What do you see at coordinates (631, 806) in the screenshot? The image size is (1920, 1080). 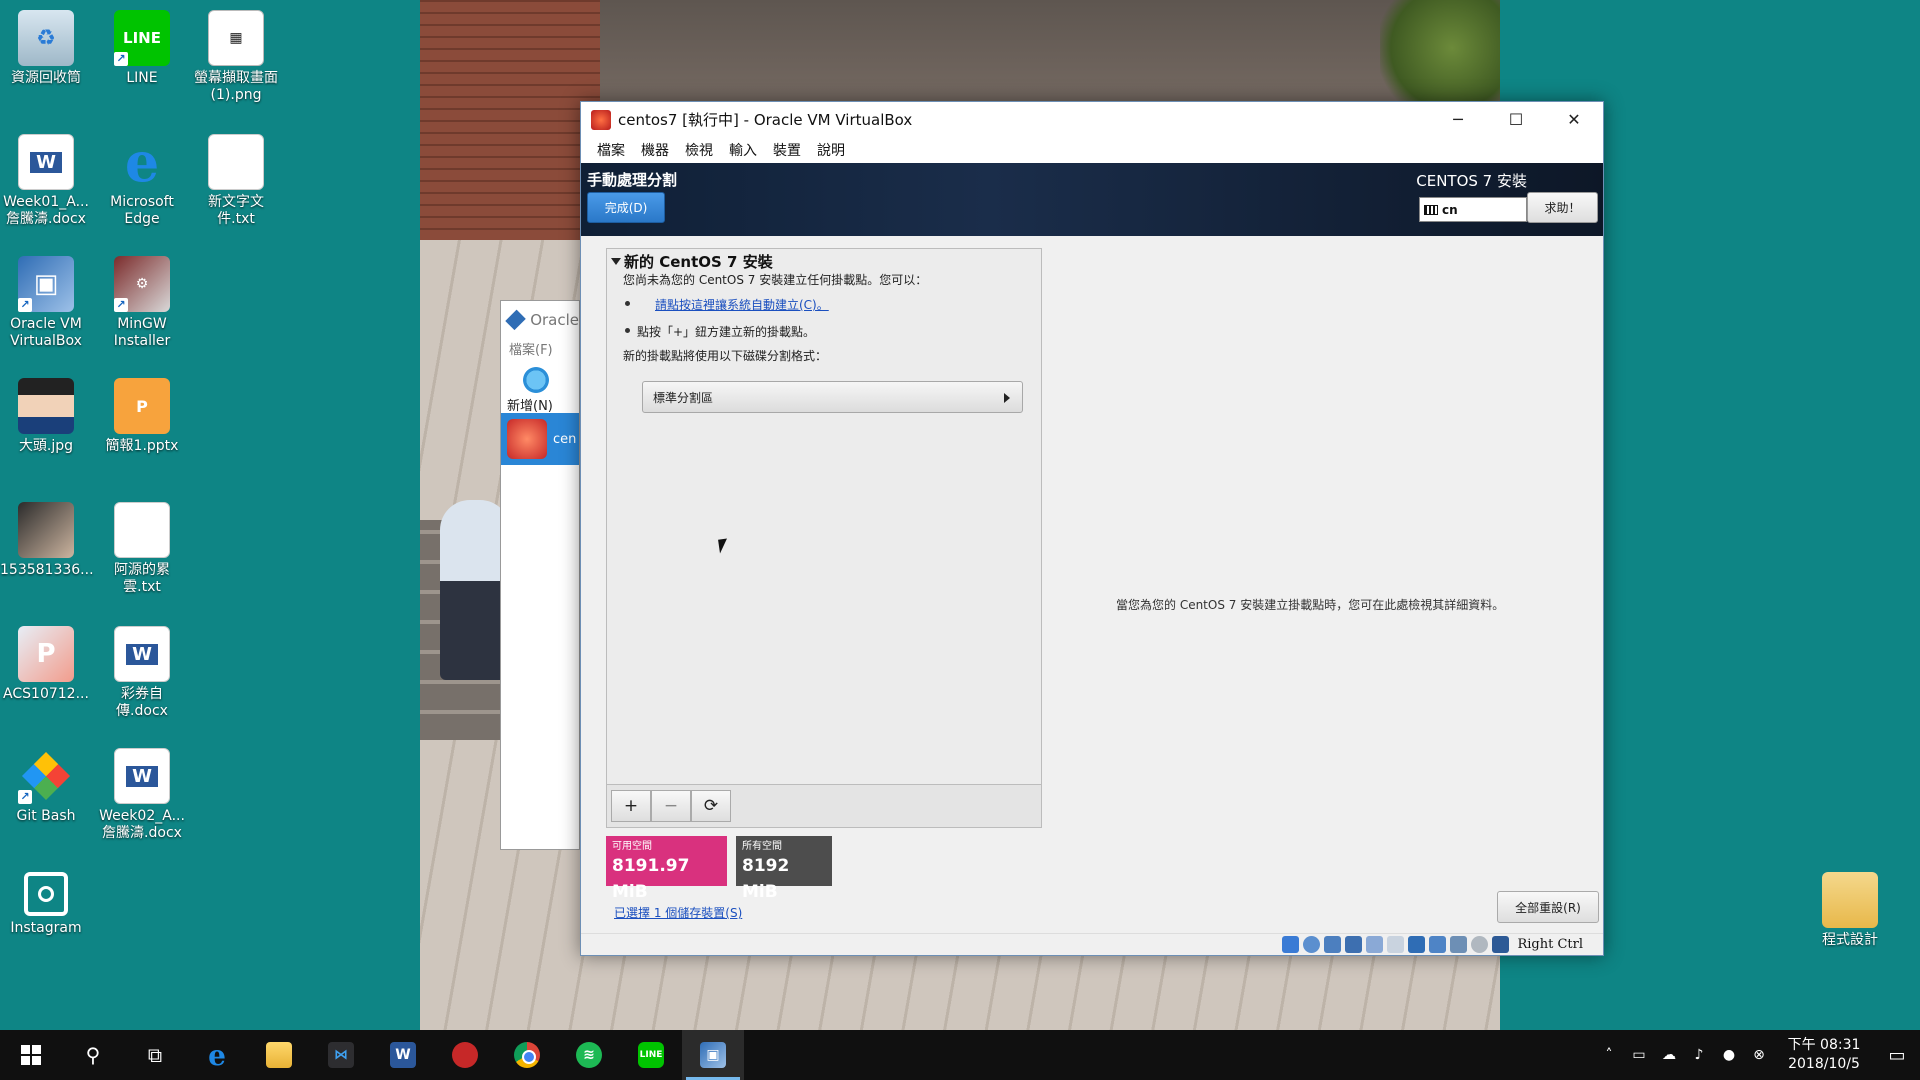 I see `add-mount-point-button: +` at bounding box center [631, 806].